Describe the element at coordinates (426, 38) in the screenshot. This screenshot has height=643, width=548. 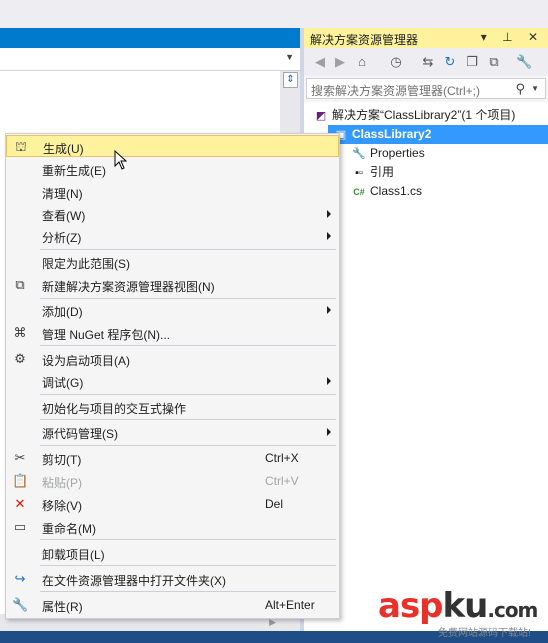
I see `solution-explorer-titlebar: 解决方案资源管理器 ▾ ⊥ ✕` at that location.